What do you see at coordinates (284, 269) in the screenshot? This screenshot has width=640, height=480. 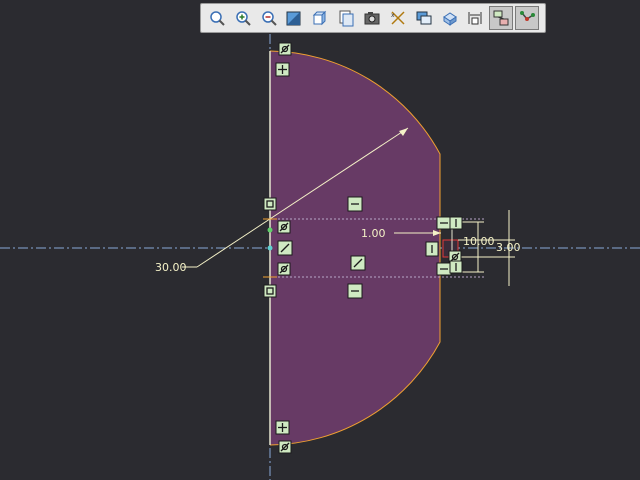 I see `tangent-constraint-mid-lower` at bounding box center [284, 269].